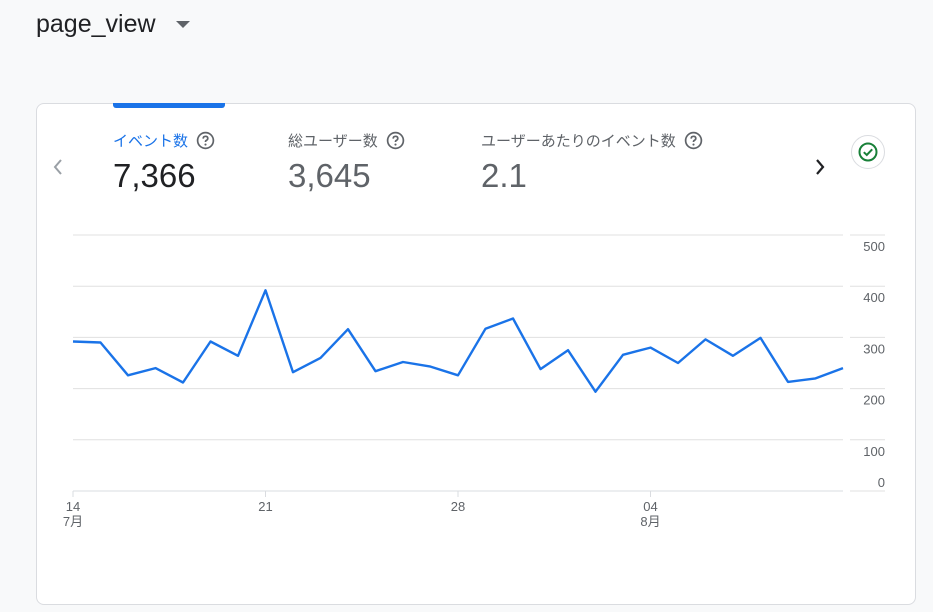  What do you see at coordinates (874, 297) in the screenshot?
I see `y-tick-label: 400` at bounding box center [874, 297].